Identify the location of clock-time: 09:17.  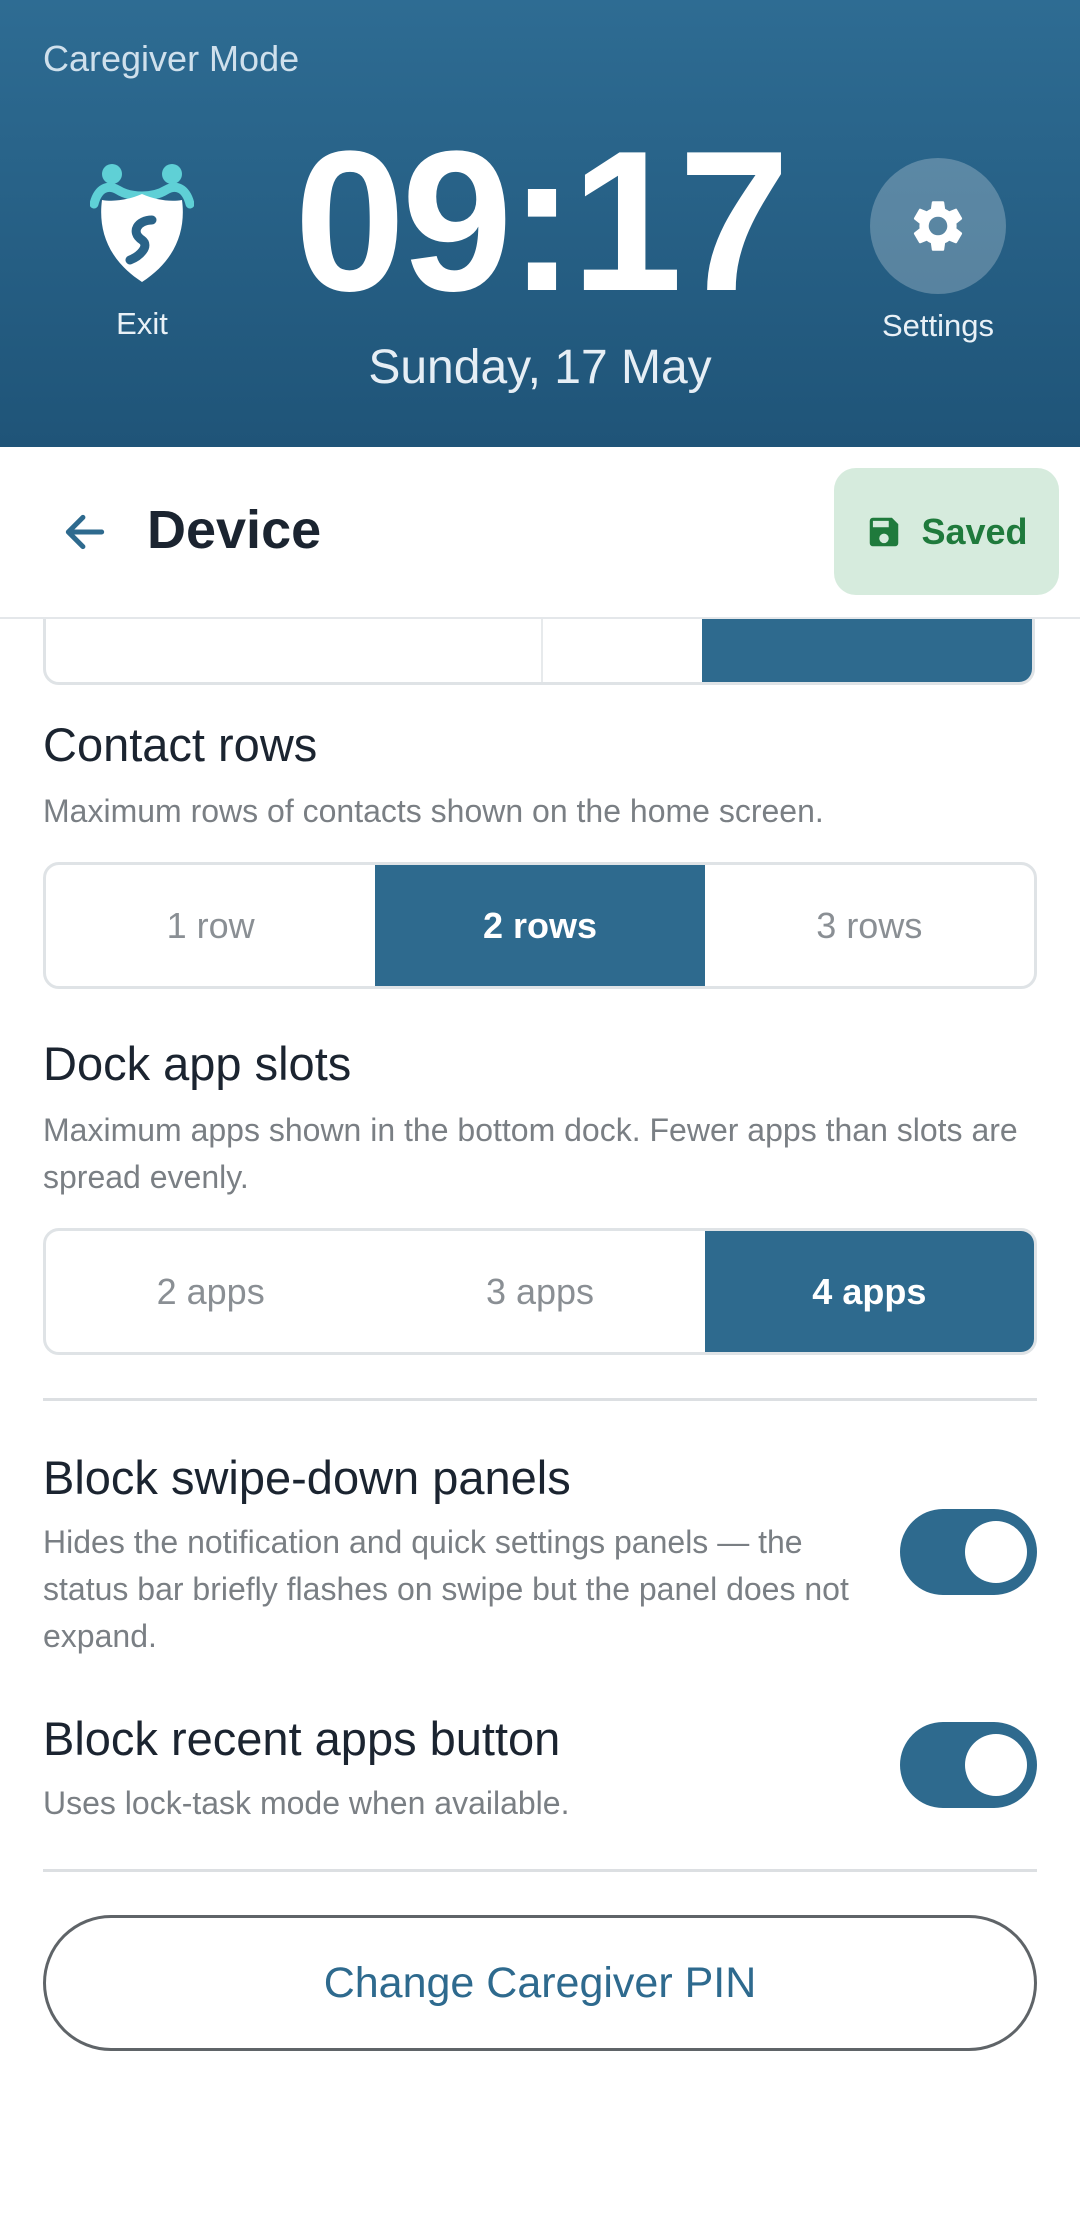
(542, 221).